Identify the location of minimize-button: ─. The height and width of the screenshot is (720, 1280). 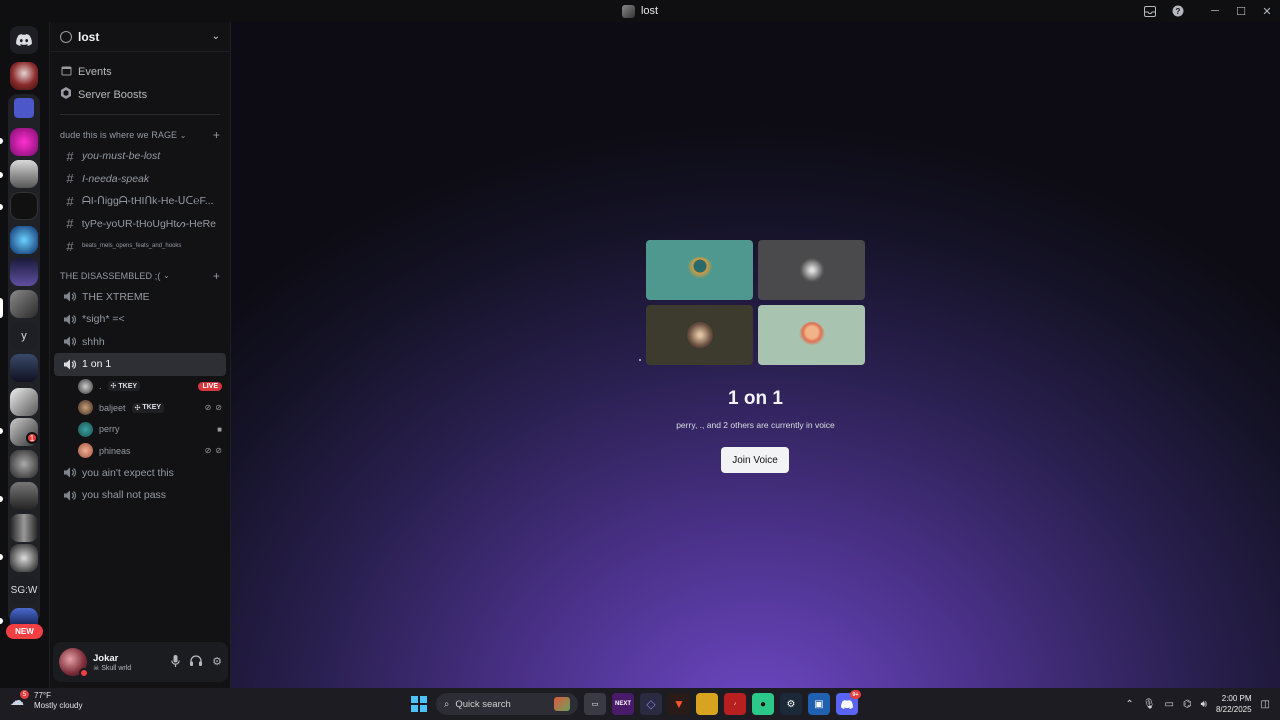
(1215, 11).